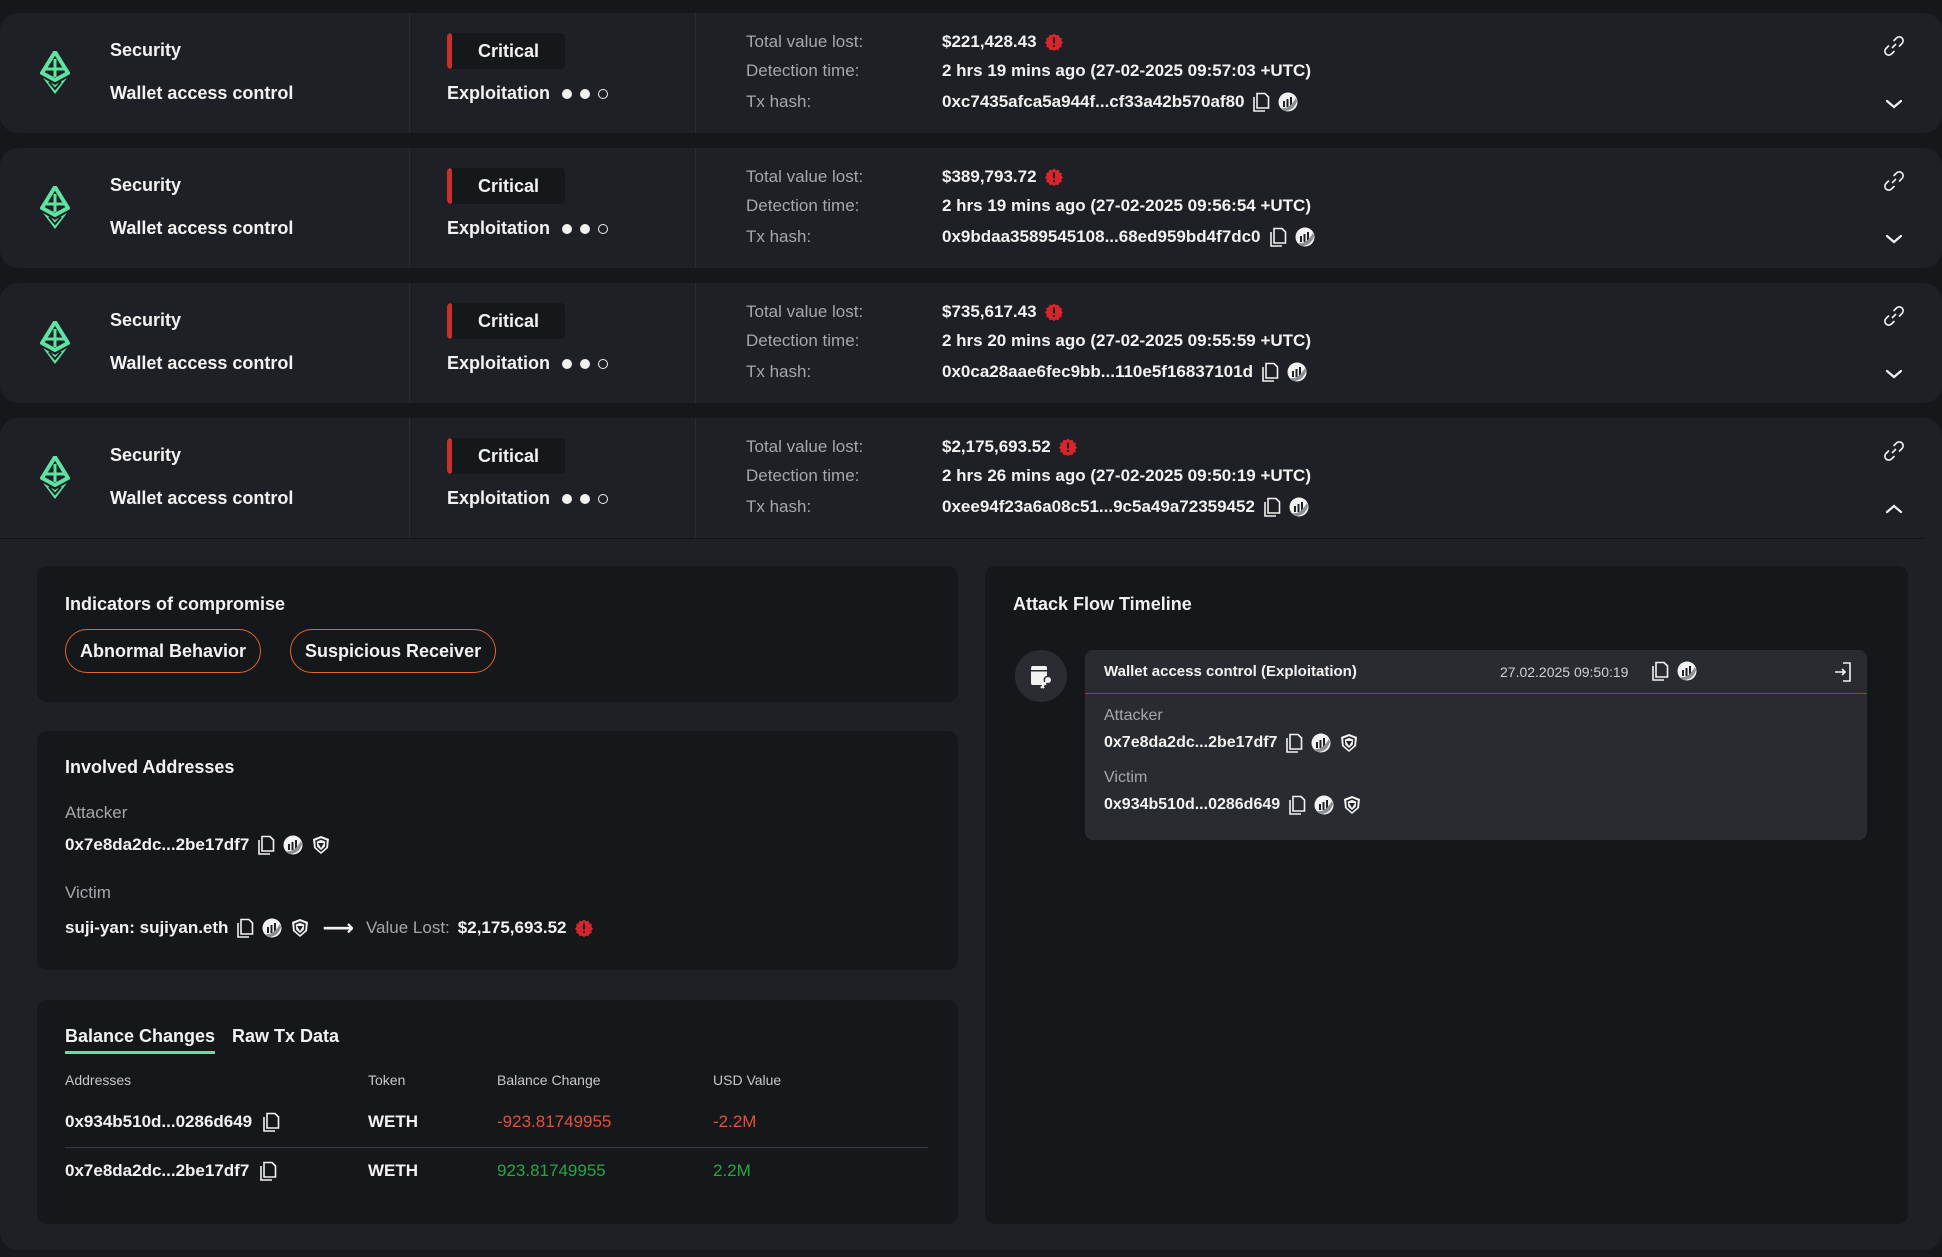  What do you see at coordinates (553, 343) in the screenshot?
I see `incident-severity-cell: Critical Exploitation` at bounding box center [553, 343].